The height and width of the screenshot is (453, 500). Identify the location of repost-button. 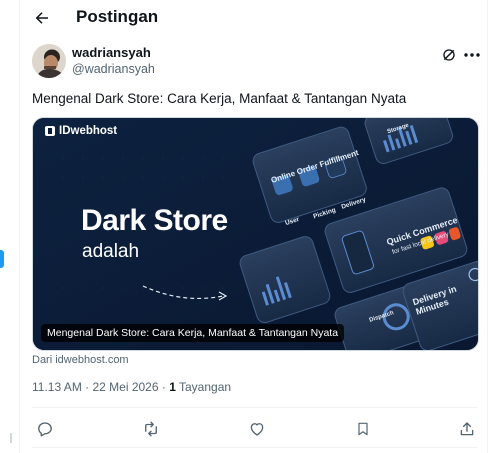
(151, 429).